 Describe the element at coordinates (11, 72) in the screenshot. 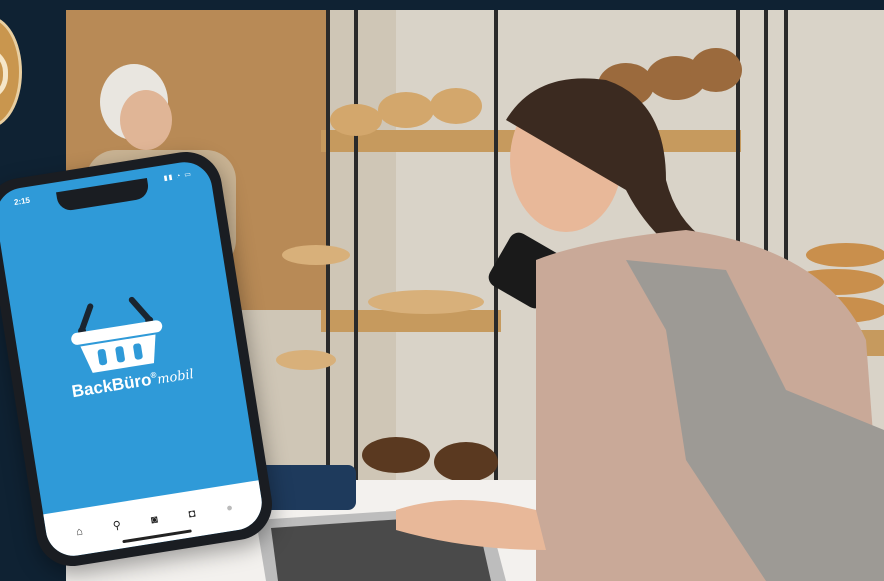

I see `brand-badge` at that location.